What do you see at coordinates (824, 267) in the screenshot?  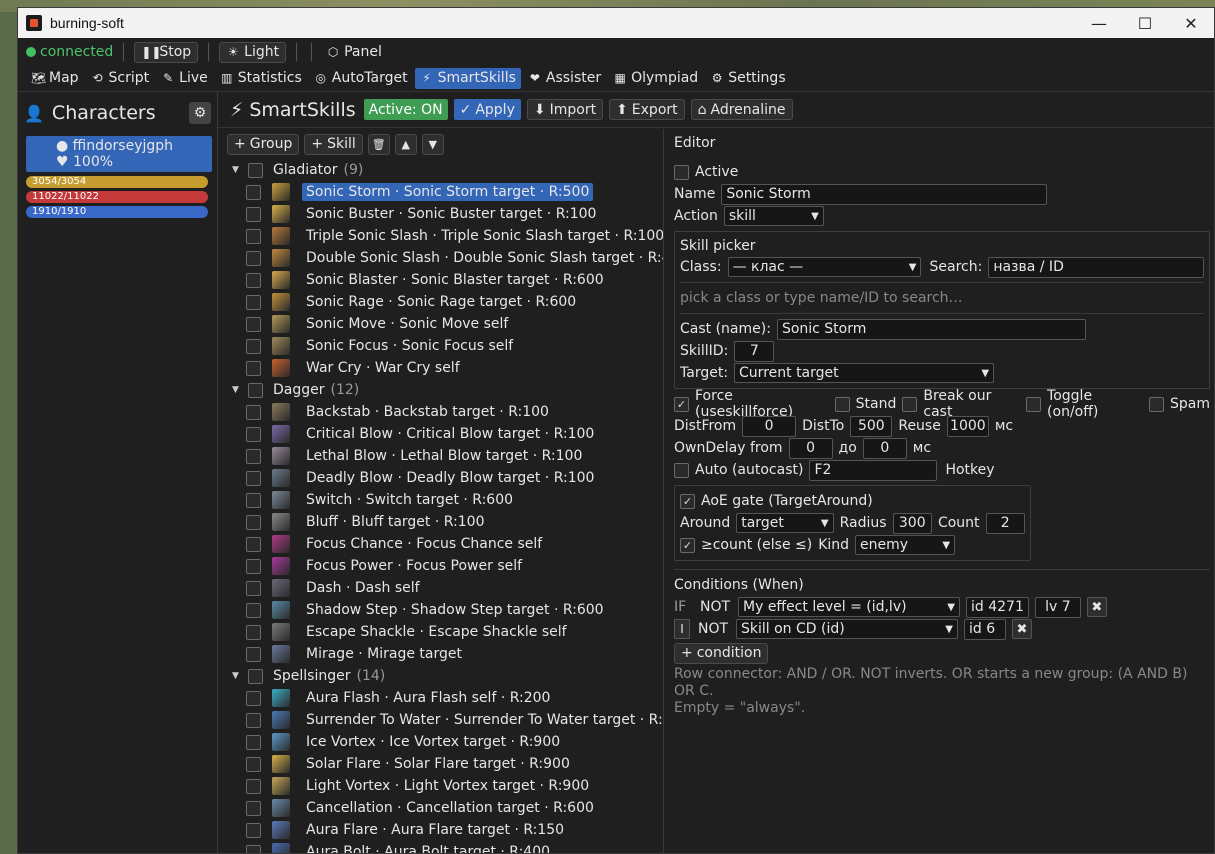 I see `class-select: — клас — ▼` at bounding box center [824, 267].